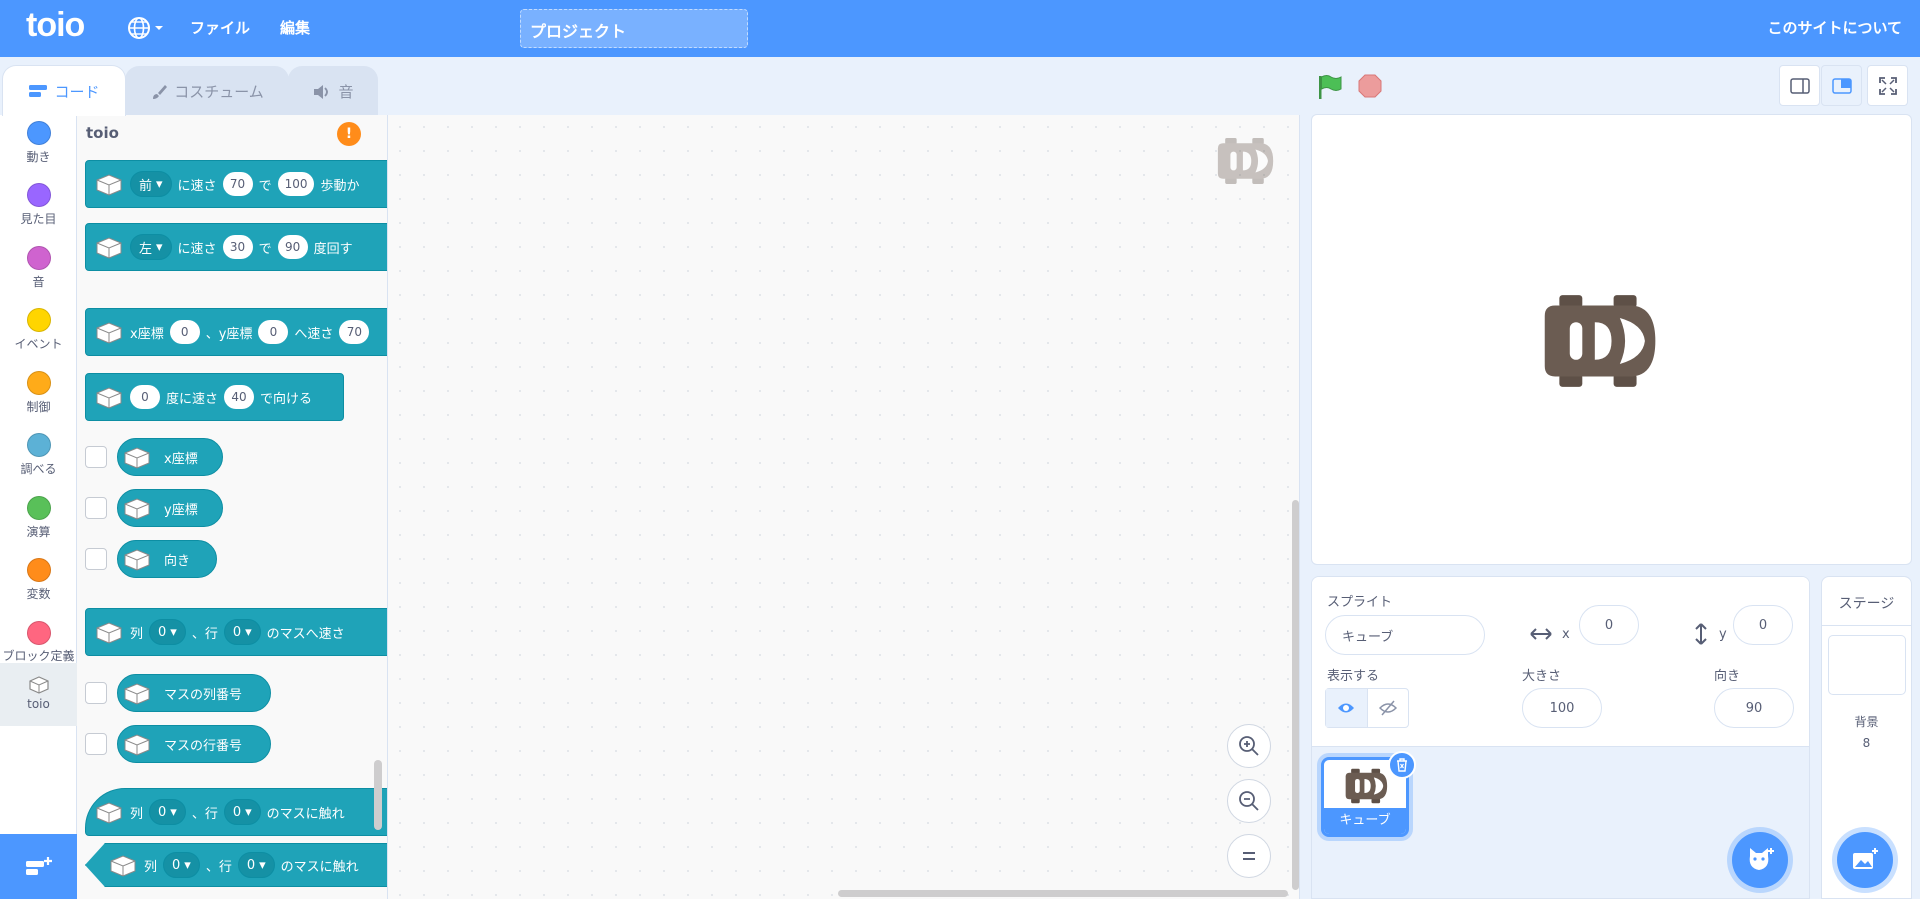  I want to click on choose-sprite-button, so click(1760, 860).